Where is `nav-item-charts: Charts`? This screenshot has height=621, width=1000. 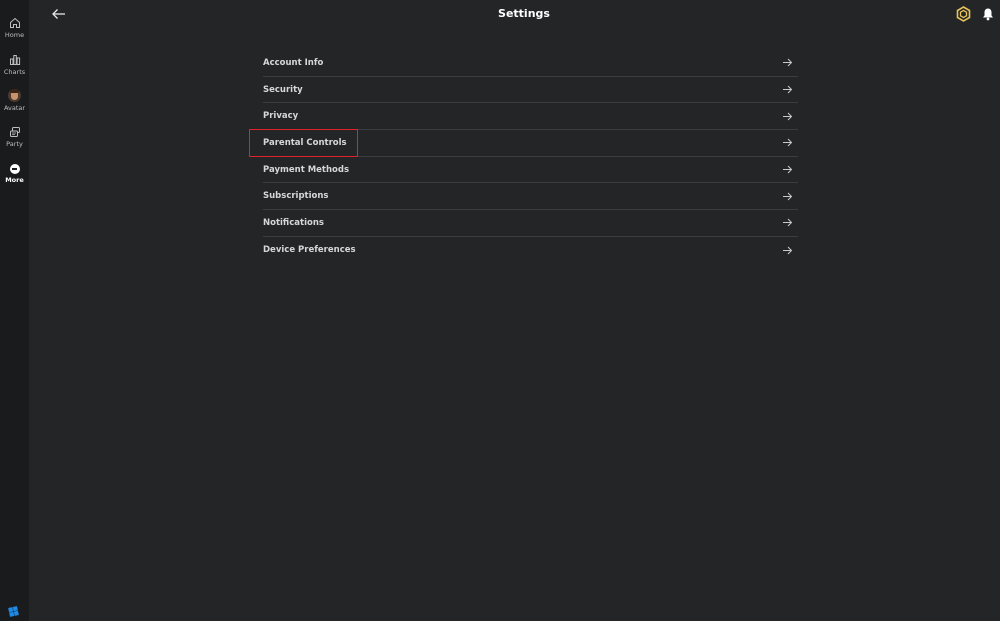
nav-item-charts: Charts is located at coordinates (14, 65).